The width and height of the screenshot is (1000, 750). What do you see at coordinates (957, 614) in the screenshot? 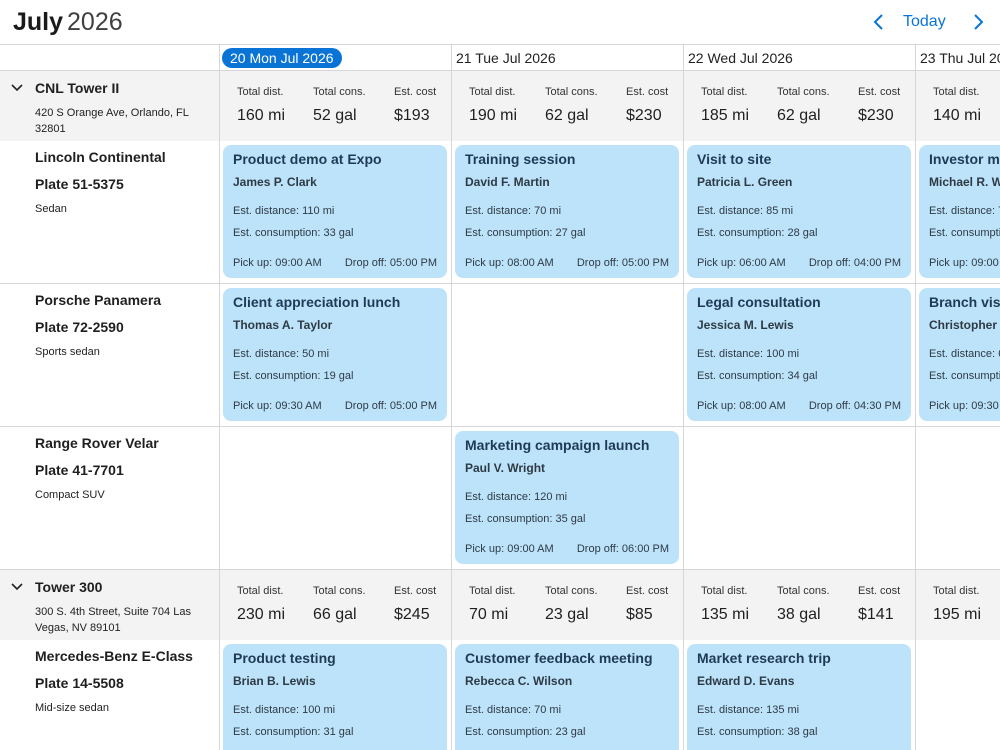
I see `total-dist-value: 195 mi` at bounding box center [957, 614].